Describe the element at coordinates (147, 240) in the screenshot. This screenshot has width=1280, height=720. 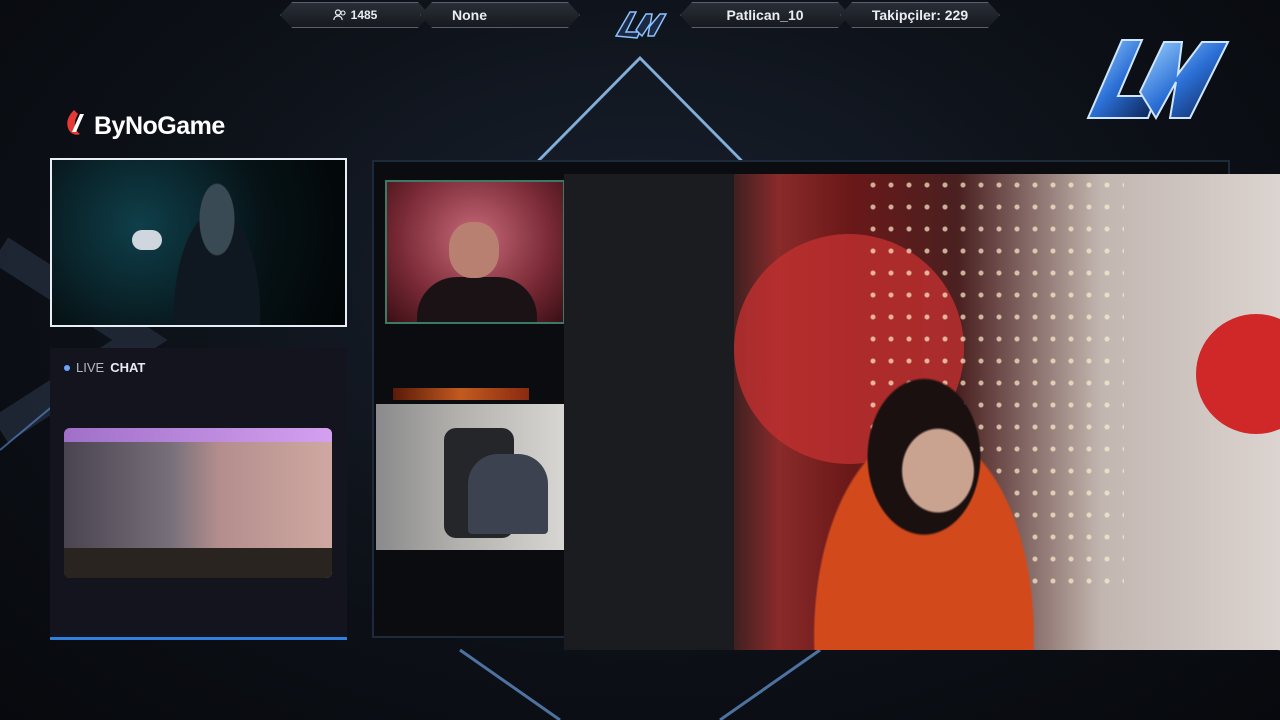
I see `microphone` at that location.